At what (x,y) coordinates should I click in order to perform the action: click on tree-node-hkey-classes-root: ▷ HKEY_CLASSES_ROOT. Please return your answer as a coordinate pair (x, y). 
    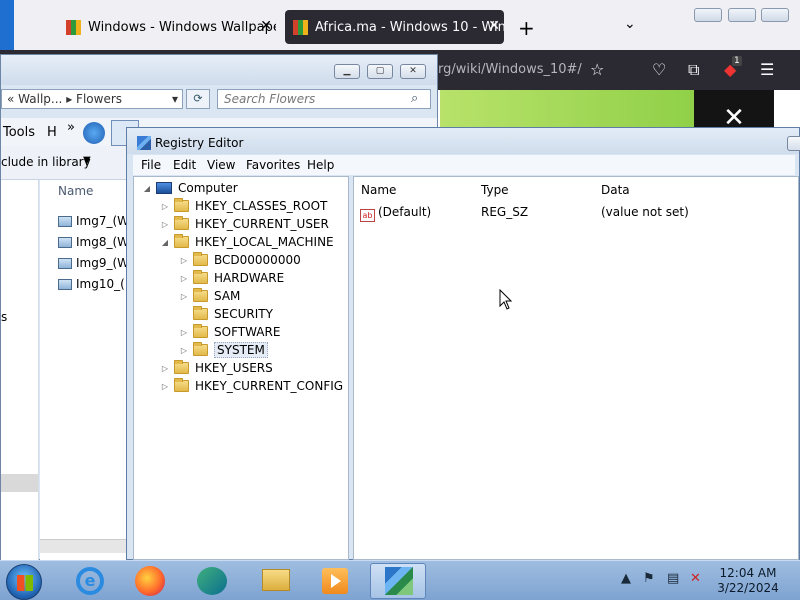
    Looking at the image, I should click on (243, 206).